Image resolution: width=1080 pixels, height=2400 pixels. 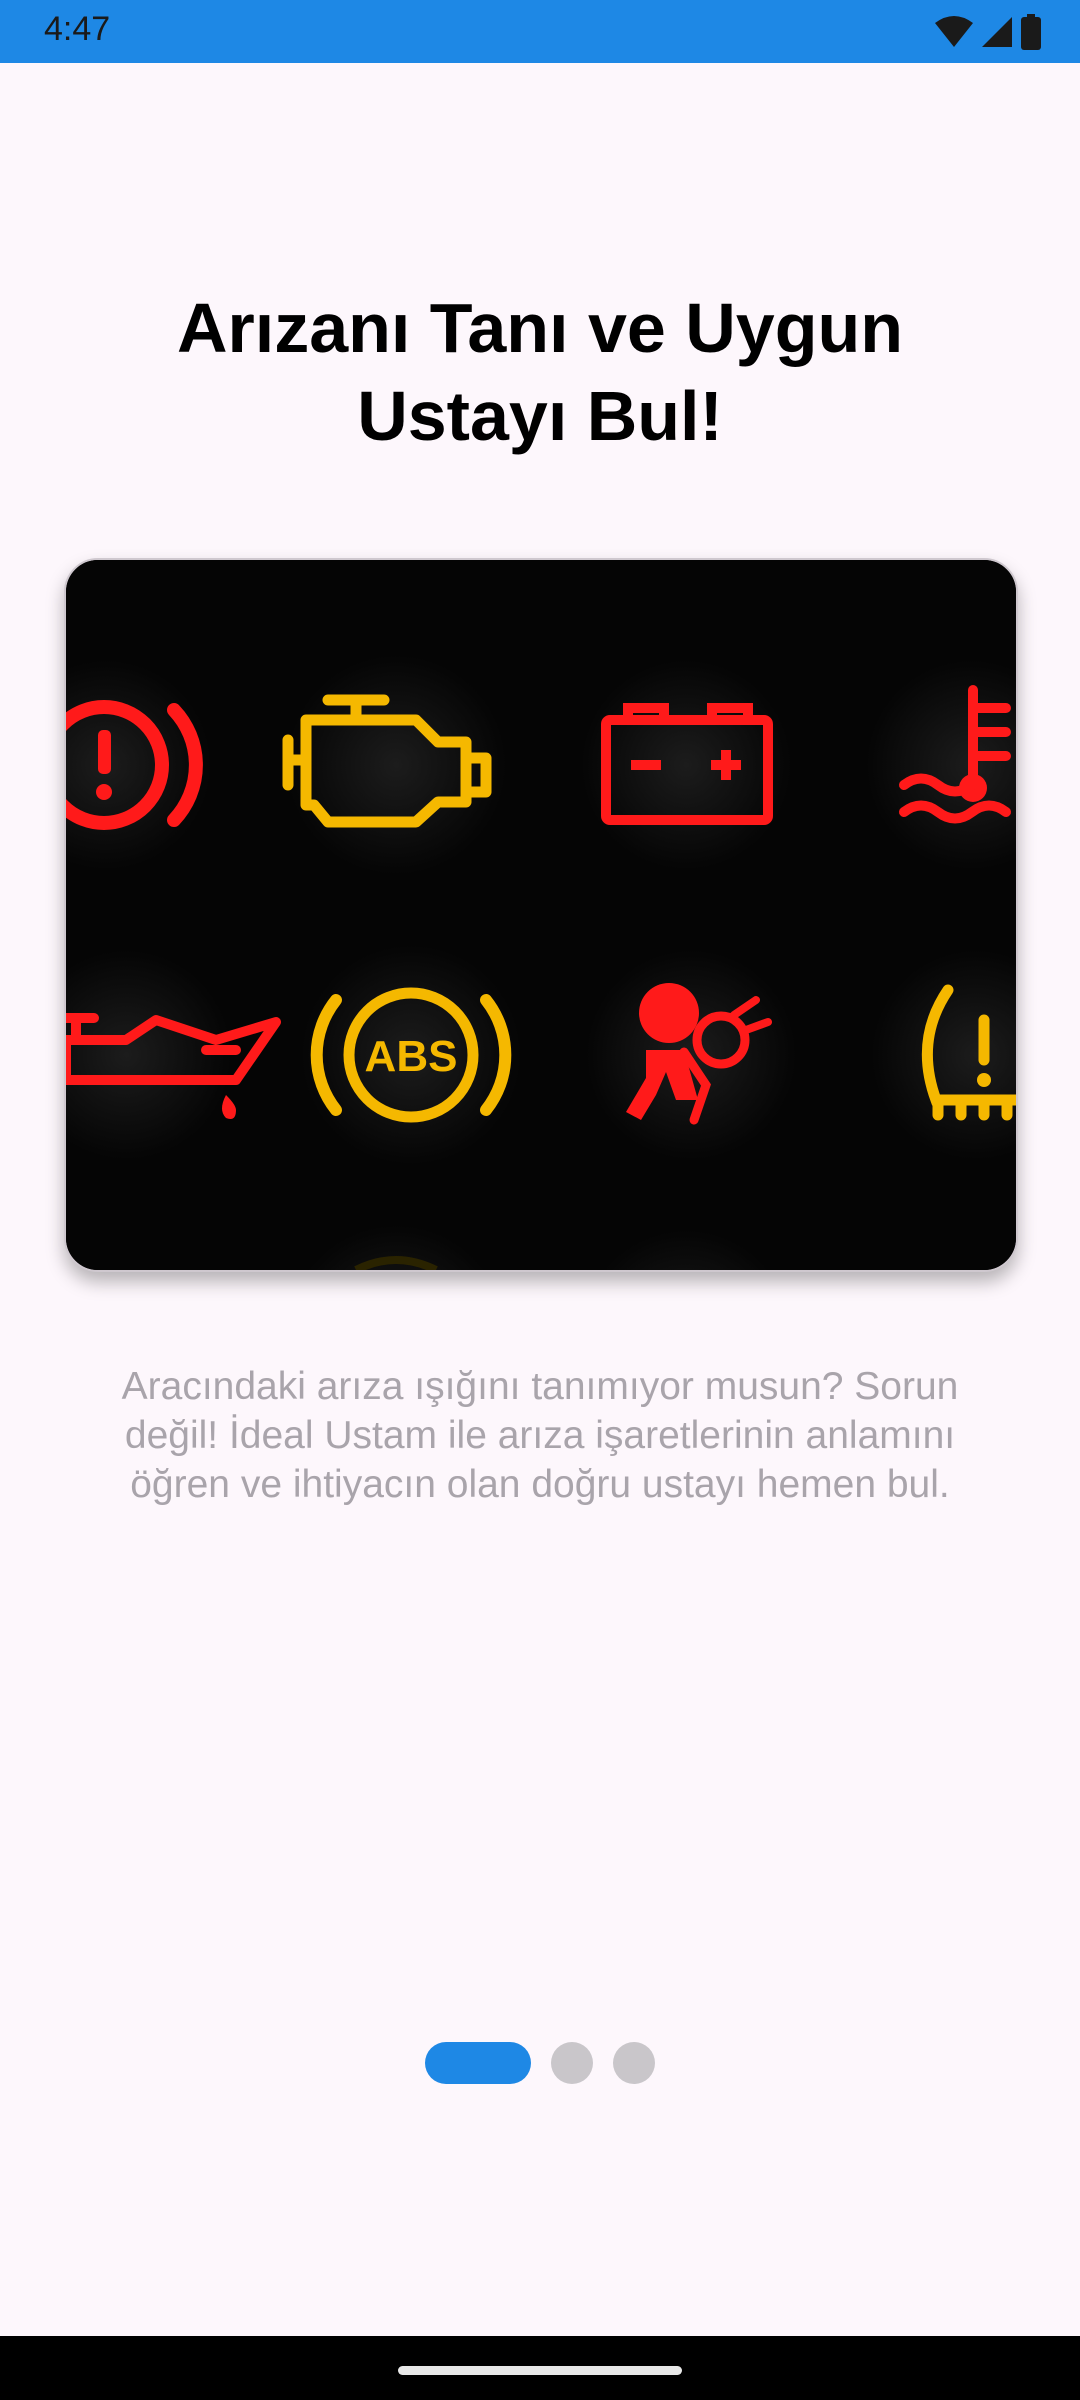 What do you see at coordinates (540, 328) in the screenshot?
I see `title-line-1: Arızanı Tanı ve Uygun` at bounding box center [540, 328].